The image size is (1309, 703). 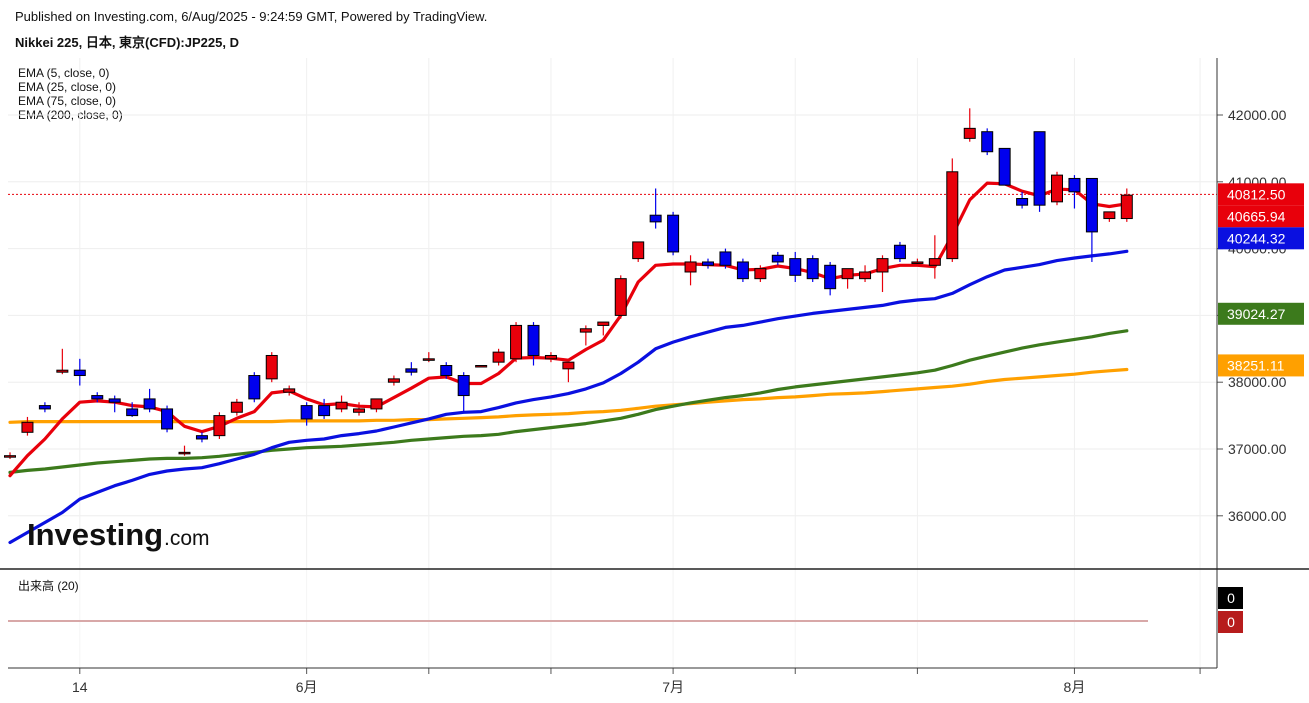 What do you see at coordinates (1257, 115) in the screenshot?
I see `y-tick-label: 42000.00` at bounding box center [1257, 115].